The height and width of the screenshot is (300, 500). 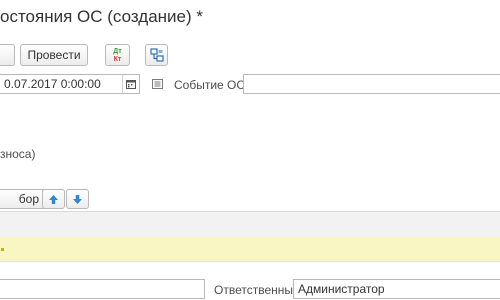 I want to click on date-value: 0.07.2017 0:00:00, so click(x=52, y=84).